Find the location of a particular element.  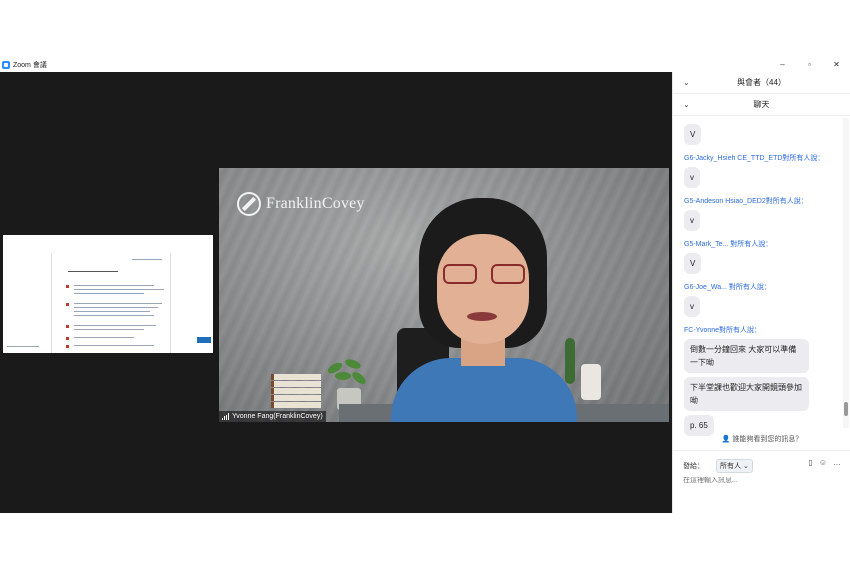

page-tag is located at coordinates (204, 340).